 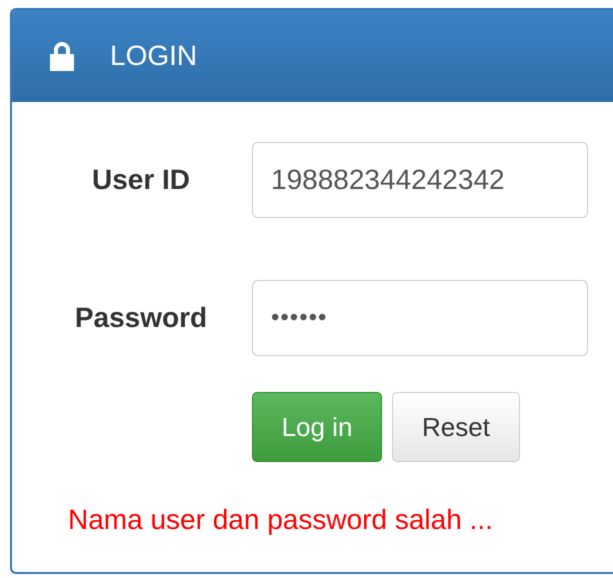 What do you see at coordinates (62, 56) in the screenshot?
I see `lock-icon` at bounding box center [62, 56].